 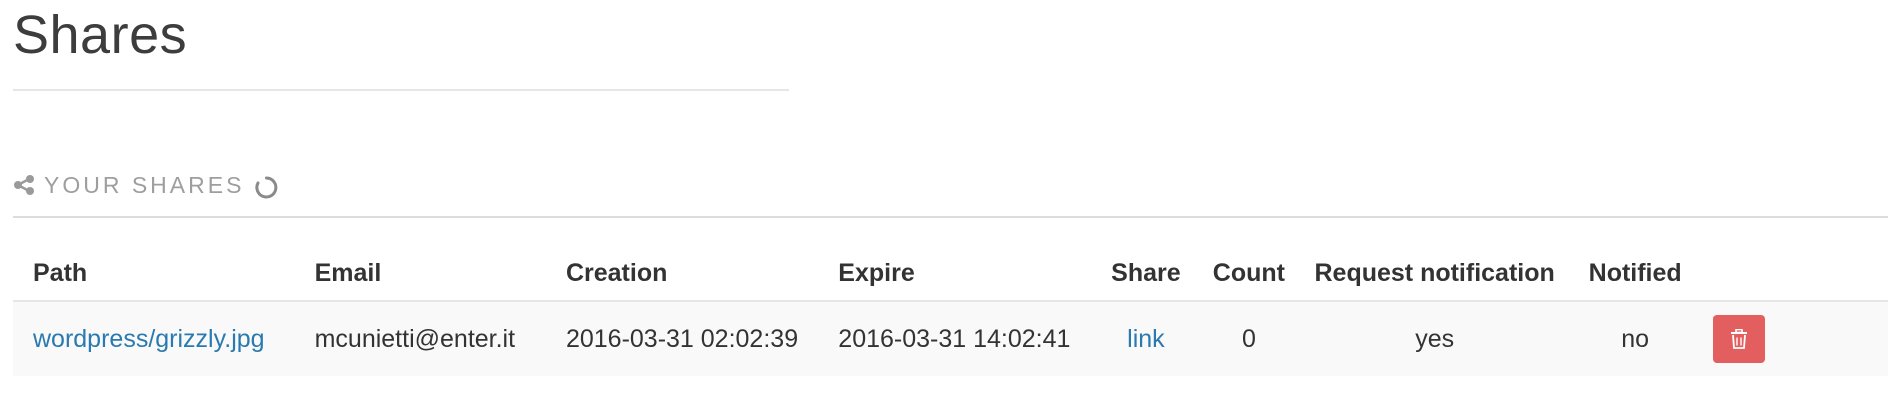 What do you see at coordinates (1635, 338) in the screenshot?
I see `cell-notified: no` at bounding box center [1635, 338].